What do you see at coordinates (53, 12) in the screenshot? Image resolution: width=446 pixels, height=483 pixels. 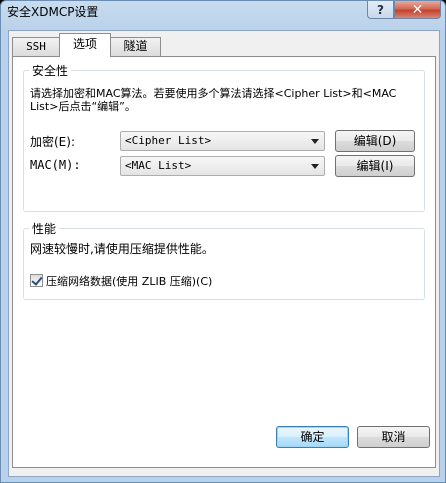 I see `window-title: 安全XDMCP设置` at bounding box center [53, 12].